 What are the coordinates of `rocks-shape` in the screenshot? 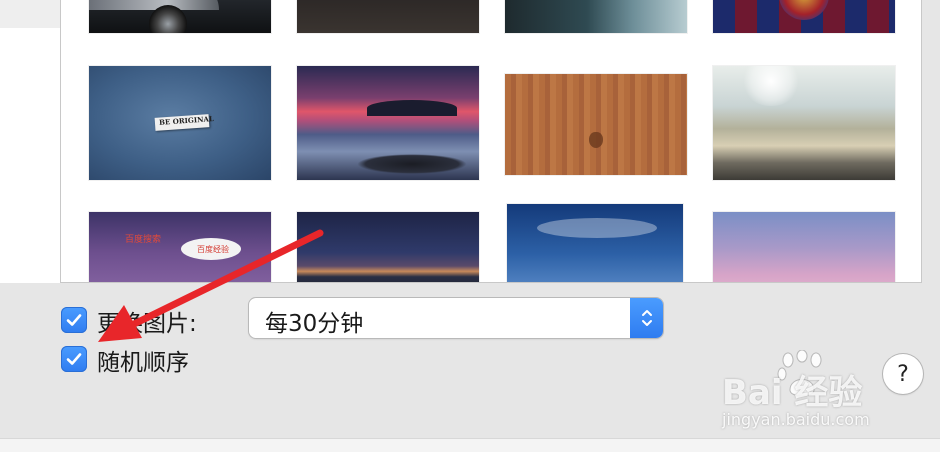 It's located at (412, 164).